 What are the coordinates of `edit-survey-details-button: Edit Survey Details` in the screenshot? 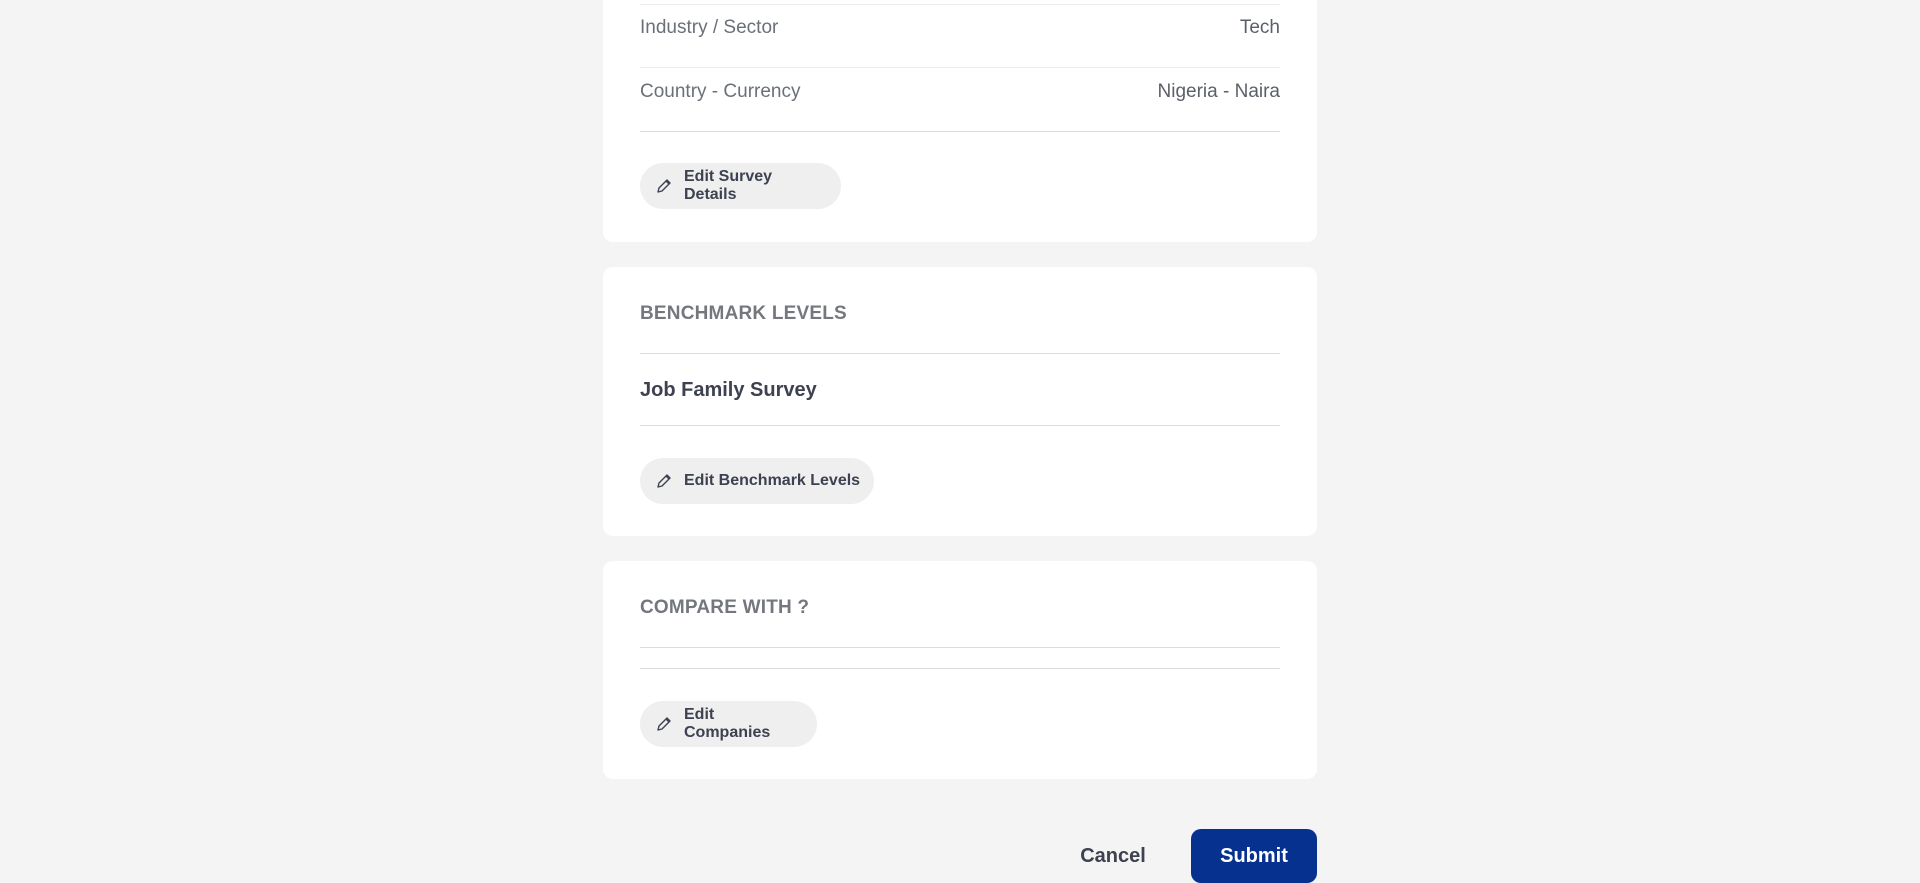 It's located at (740, 186).